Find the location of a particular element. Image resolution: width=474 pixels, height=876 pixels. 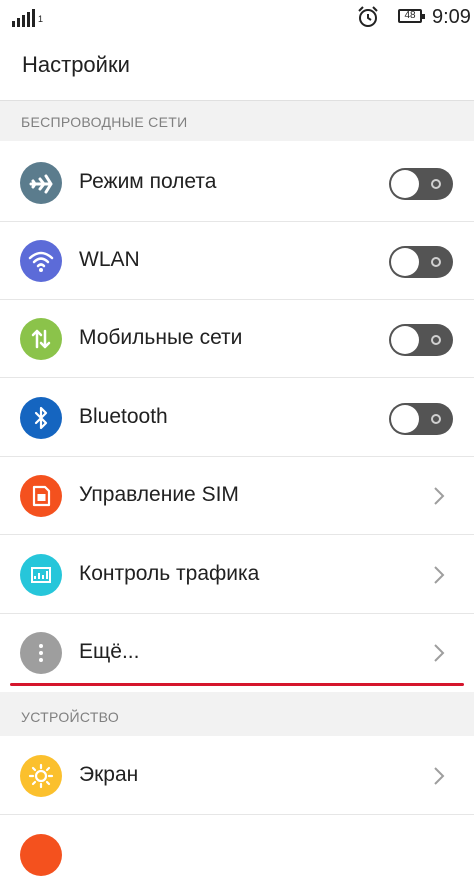

traffic-chart-icon is located at coordinates (41, 575).